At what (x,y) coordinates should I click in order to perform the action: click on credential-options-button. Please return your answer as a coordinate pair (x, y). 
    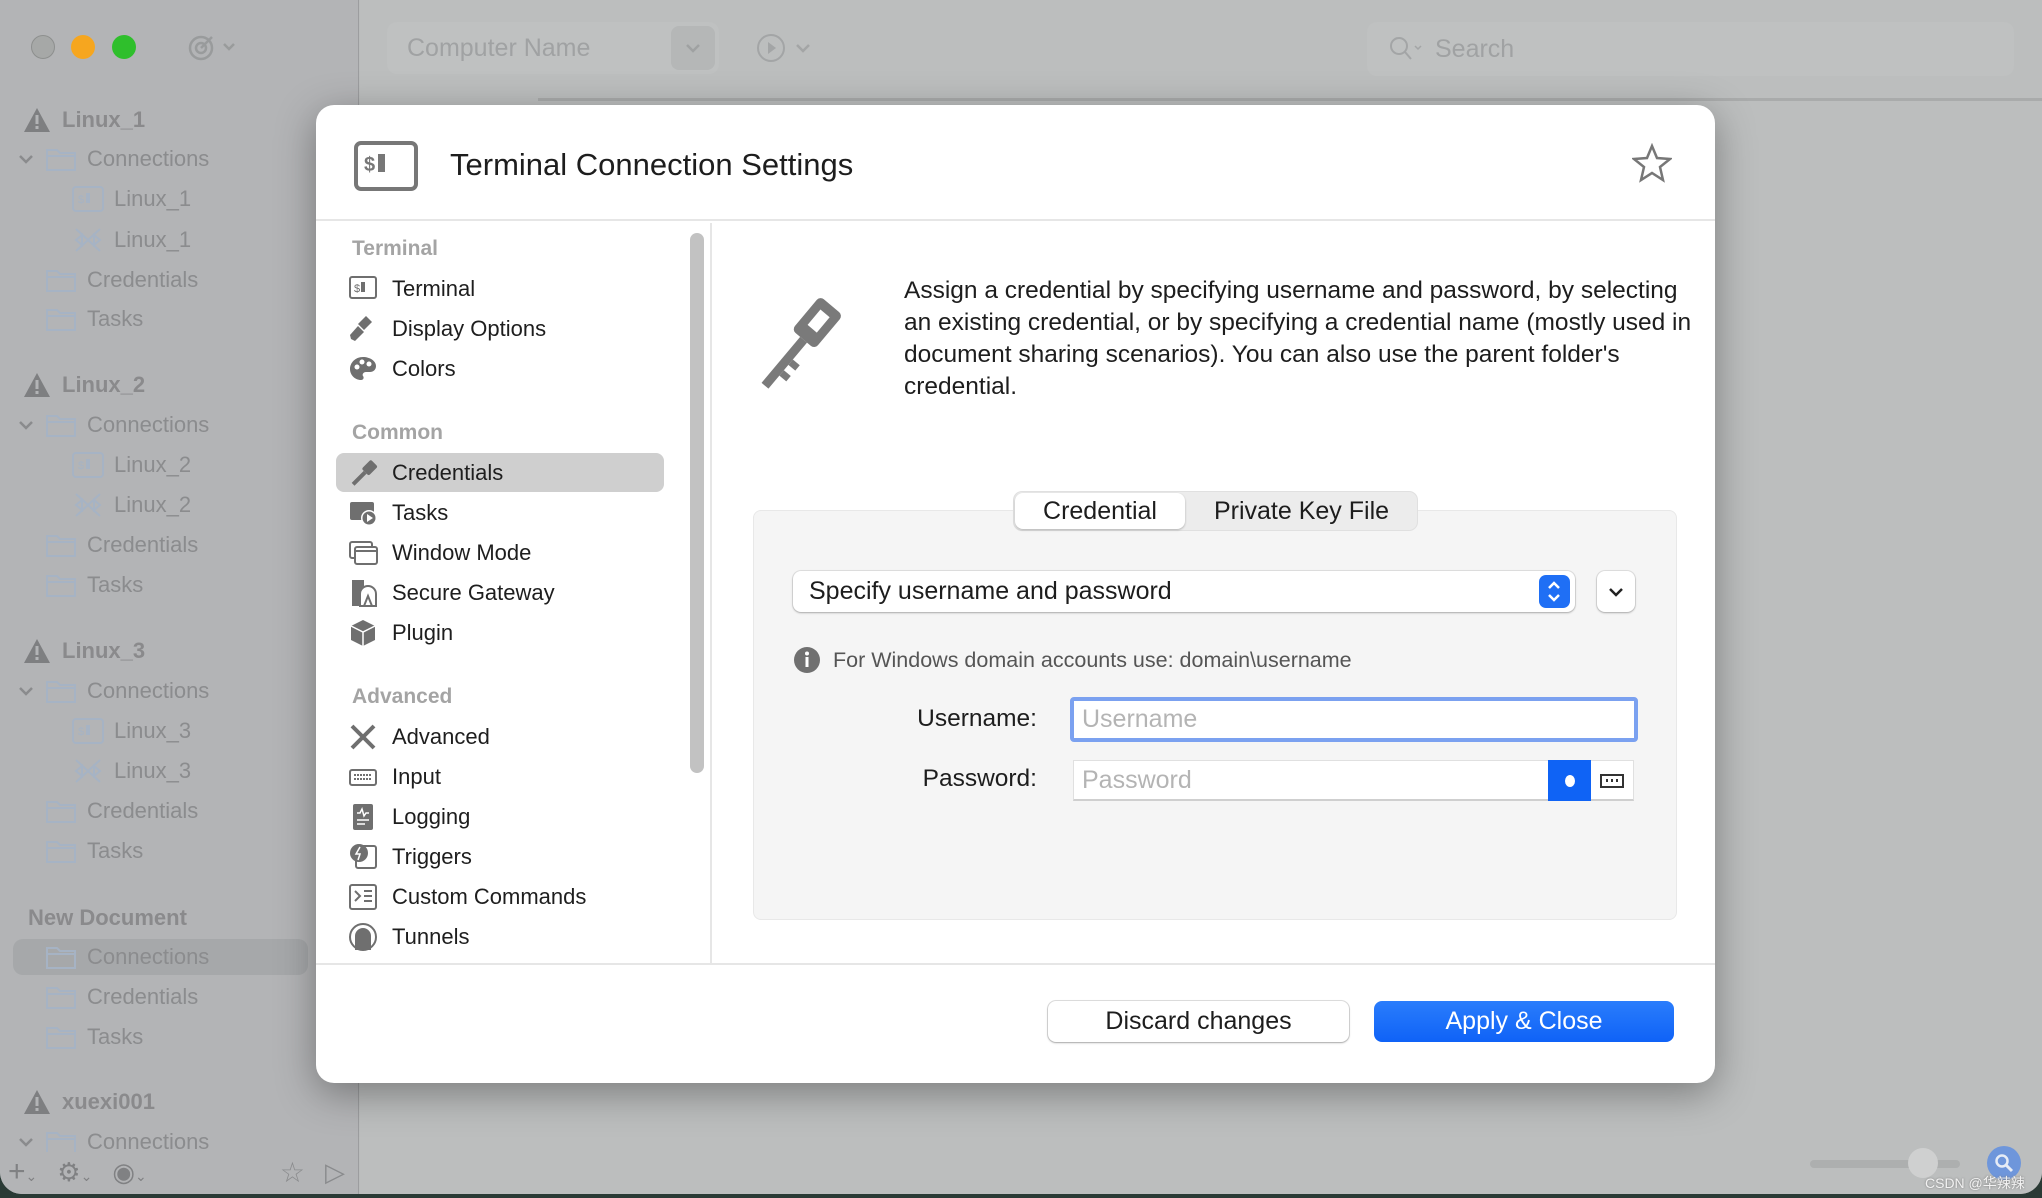
    Looking at the image, I should click on (1616, 591).